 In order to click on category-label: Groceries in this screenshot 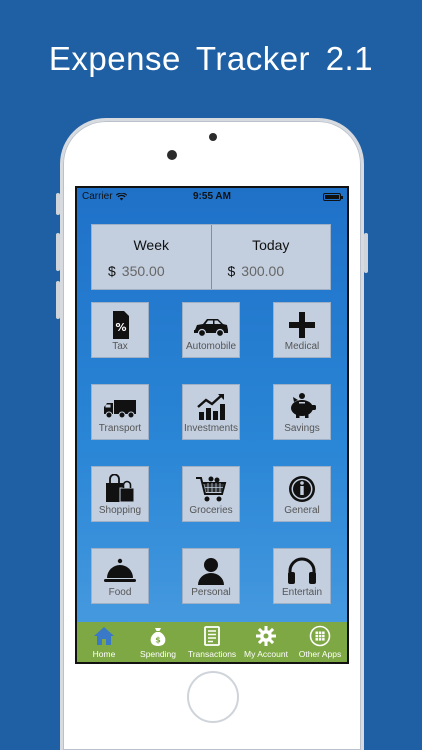, I will do `click(211, 510)`.